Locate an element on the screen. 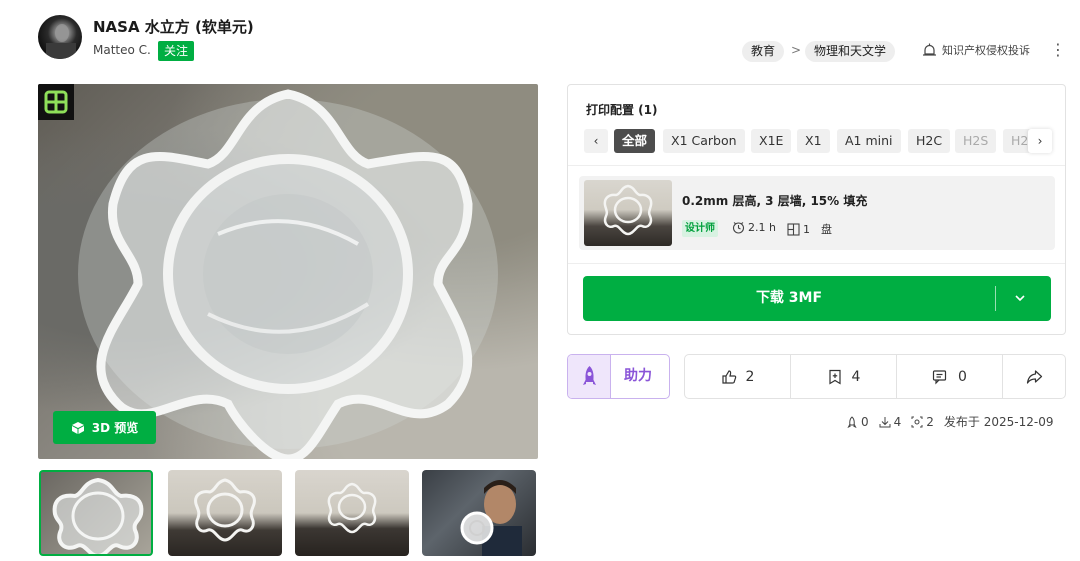 Image resolution: width=1080 pixels, height=561 pixels. profile-thumbnail is located at coordinates (628, 213).